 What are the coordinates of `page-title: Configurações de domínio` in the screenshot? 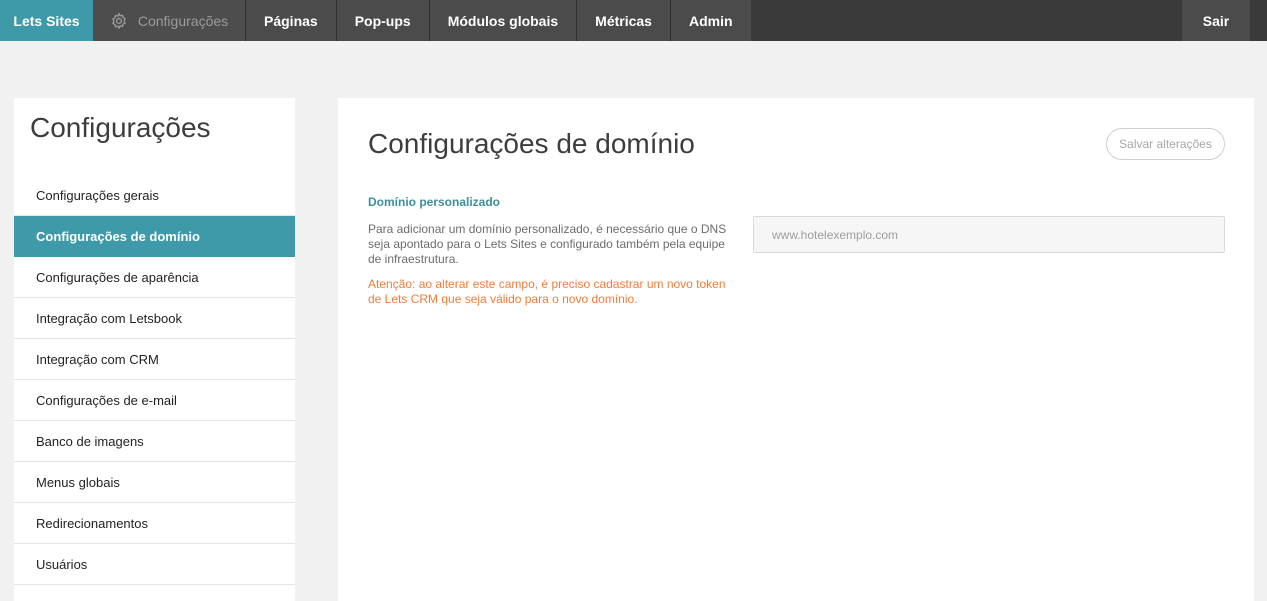 It's located at (531, 143).